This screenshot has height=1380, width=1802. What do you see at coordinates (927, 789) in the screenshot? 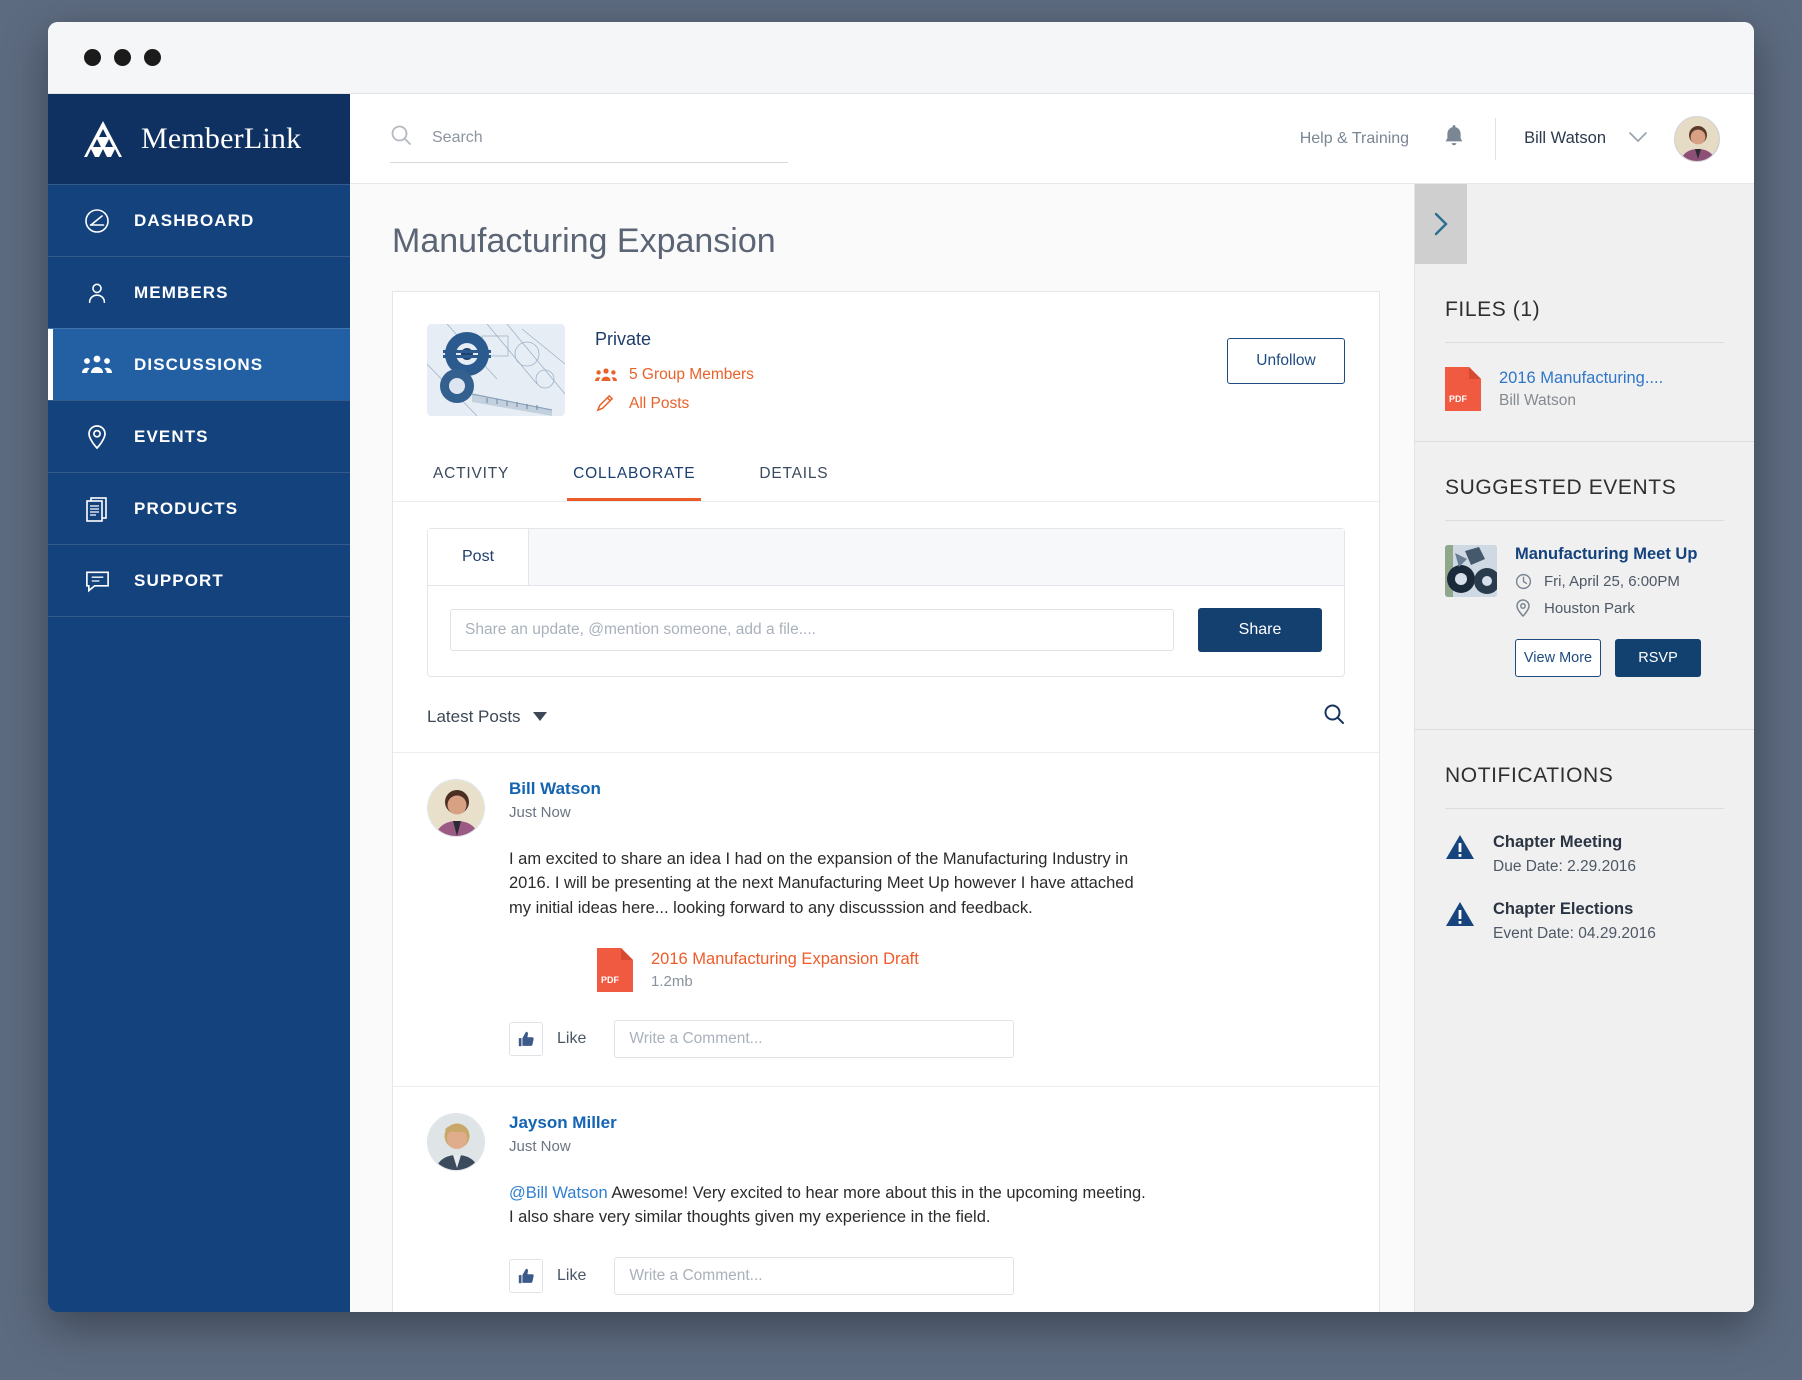
I see `post-author: Bill Watson` at bounding box center [927, 789].